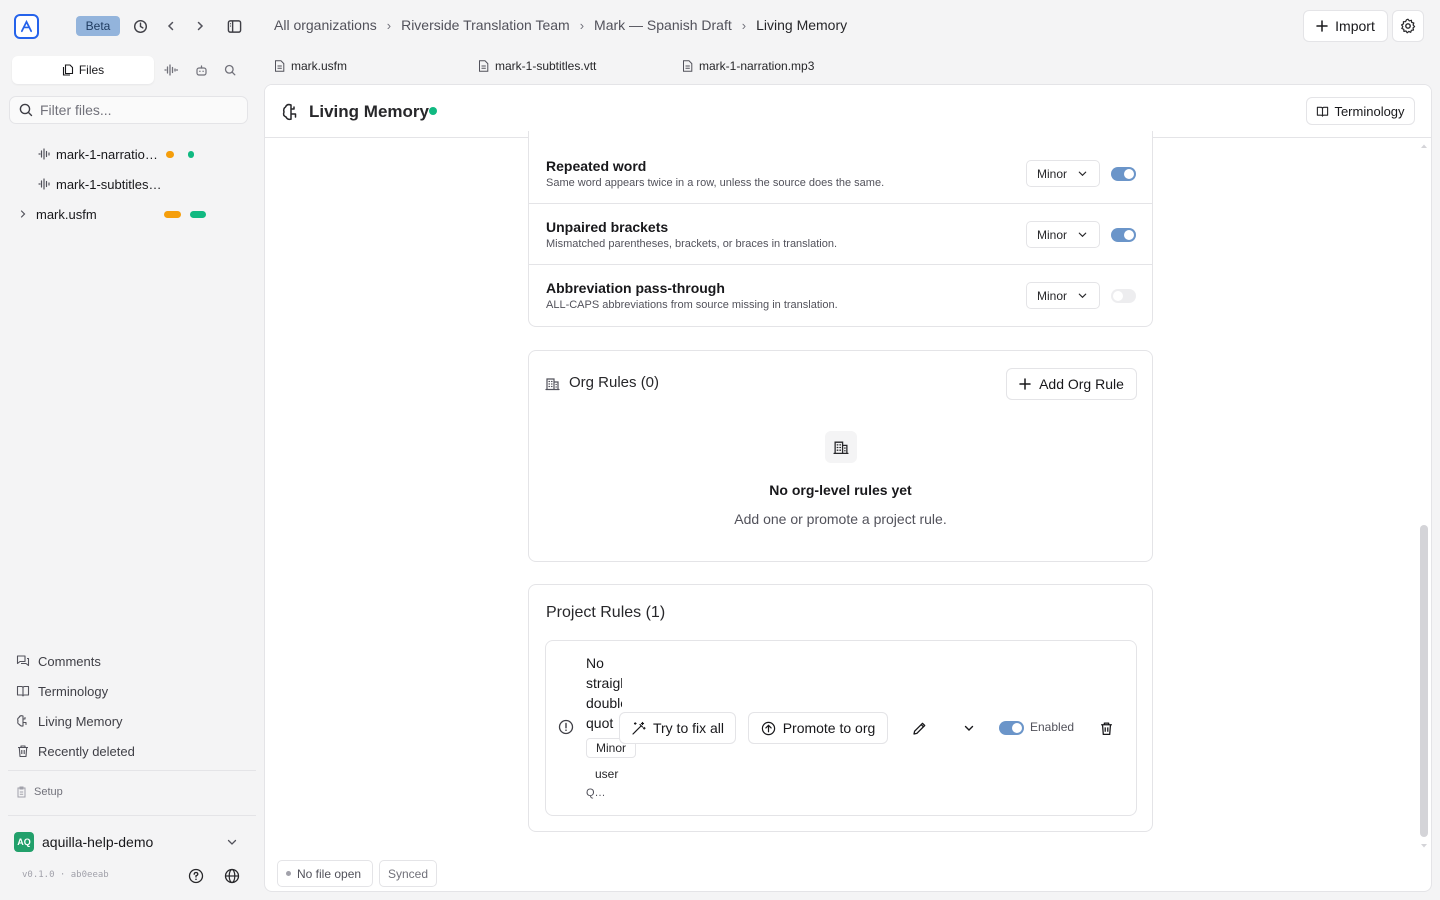  What do you see at coordinates (1052, 727) in the screenshot?
I see `enabled-label: Enabled` at bounding box center [1052, 727].